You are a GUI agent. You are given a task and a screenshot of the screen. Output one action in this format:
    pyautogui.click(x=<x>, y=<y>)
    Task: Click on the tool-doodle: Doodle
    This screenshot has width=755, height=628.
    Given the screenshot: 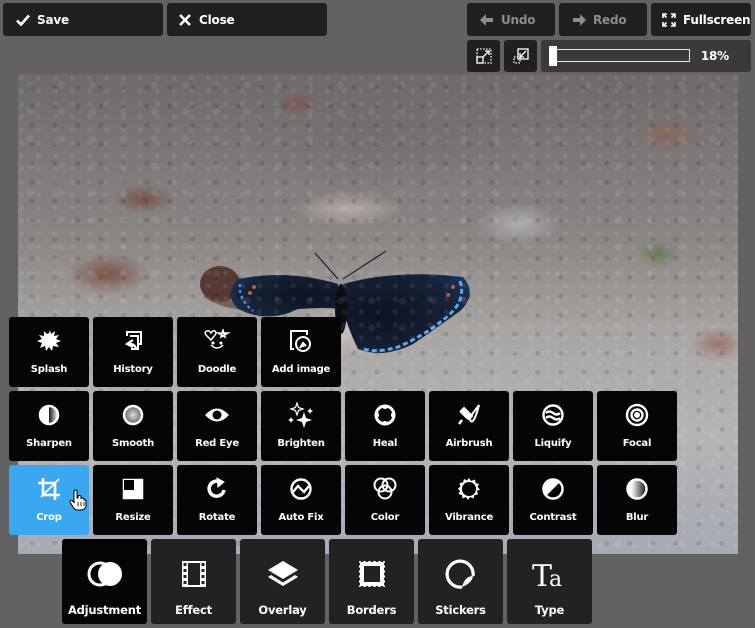 What is the action you would take?
    pyautogui.click(x=217, y=352)
    